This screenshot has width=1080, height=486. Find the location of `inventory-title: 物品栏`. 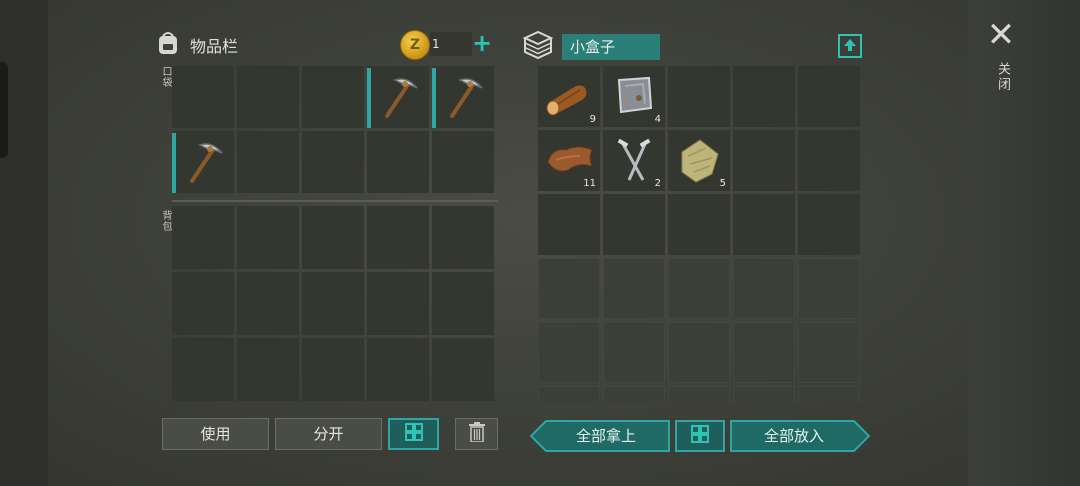

inventory-title: 物品栏 is located at coordinates (214, 46).